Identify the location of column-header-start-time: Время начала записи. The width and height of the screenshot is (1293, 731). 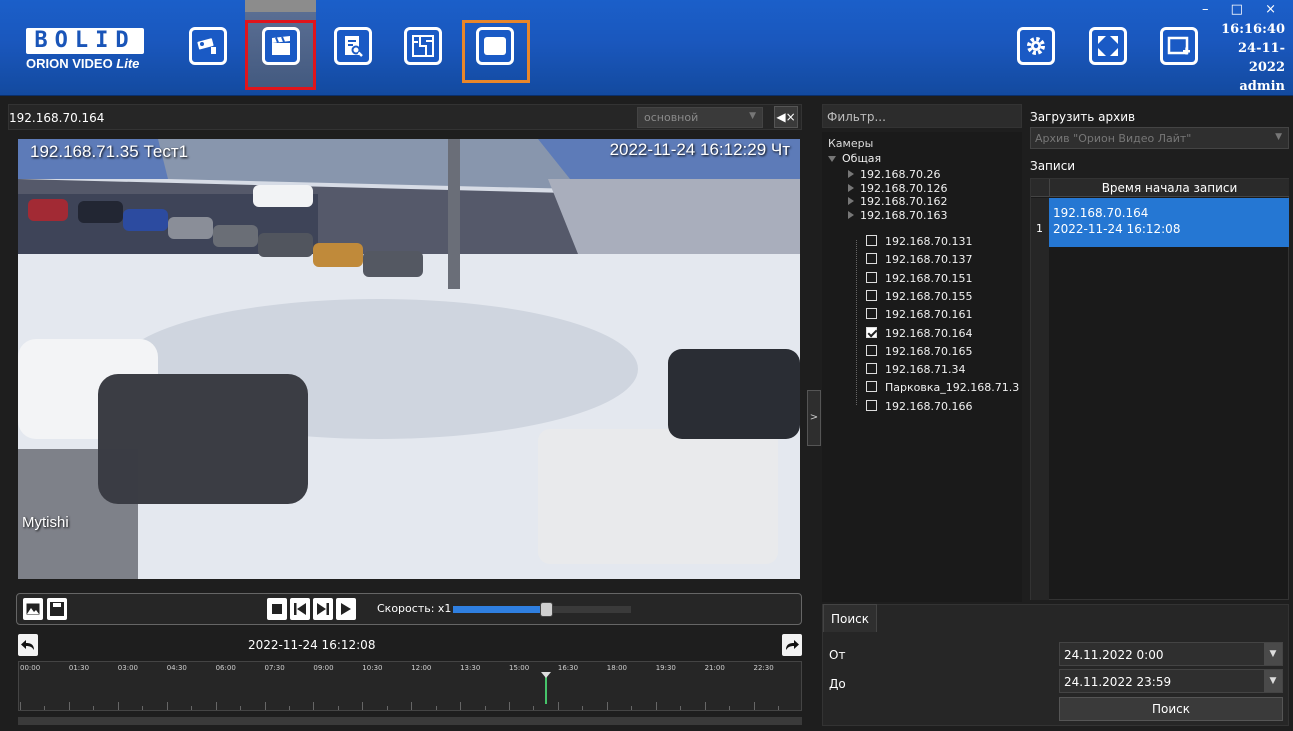
(1169, 188).